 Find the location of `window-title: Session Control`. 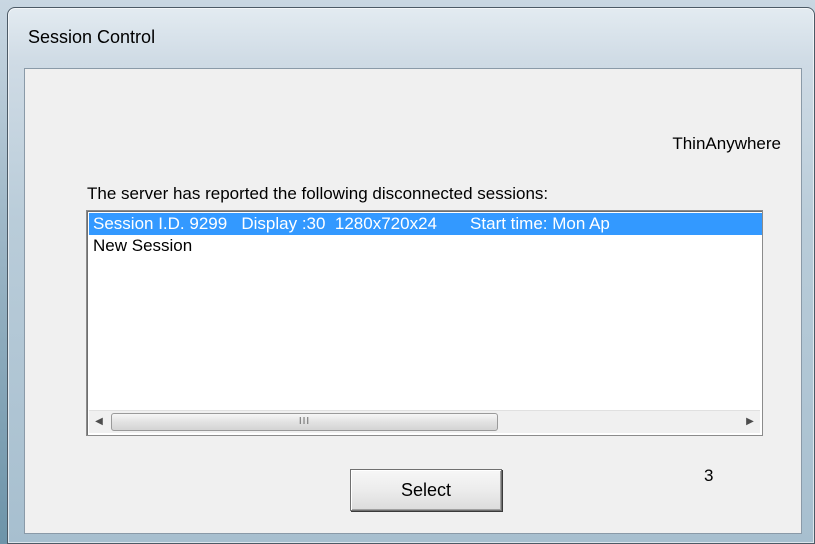

window-title: Session Control is located at coordinates (92, 37).